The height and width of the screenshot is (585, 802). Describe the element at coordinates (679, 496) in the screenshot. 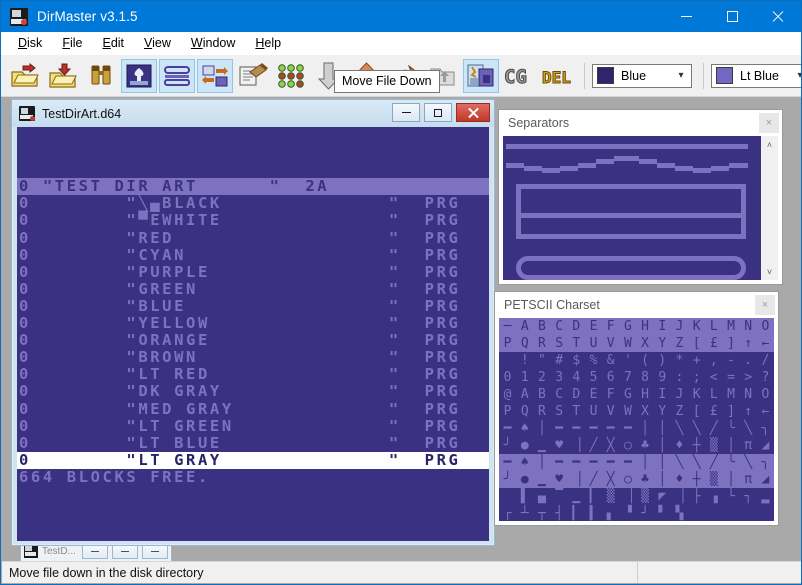

I see `charset-cell-10-10: ▕` at that location.